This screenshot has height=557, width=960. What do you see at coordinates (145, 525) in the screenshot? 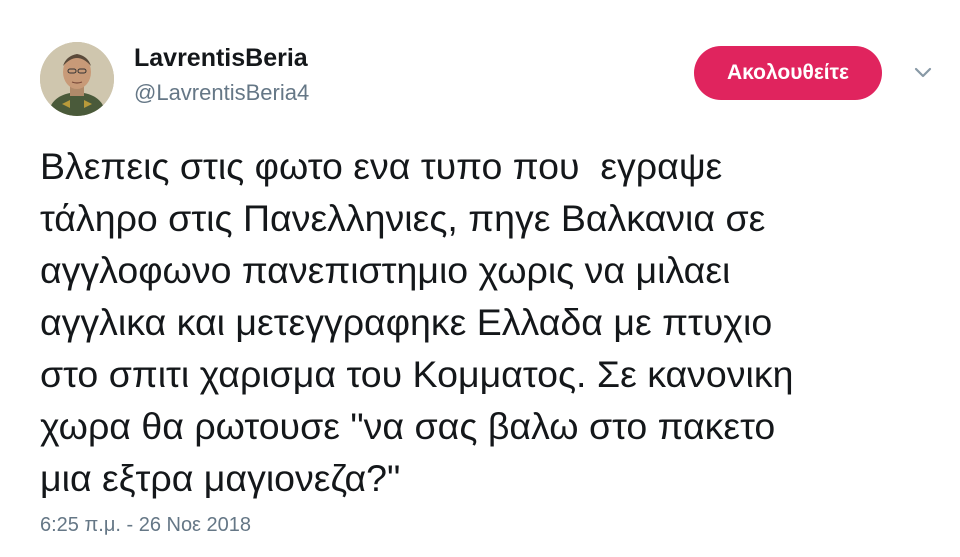
I see `tweet-timestamp: 6:25 π.μ. - 26 Νοε 2018` at bounding box center [145, 525].